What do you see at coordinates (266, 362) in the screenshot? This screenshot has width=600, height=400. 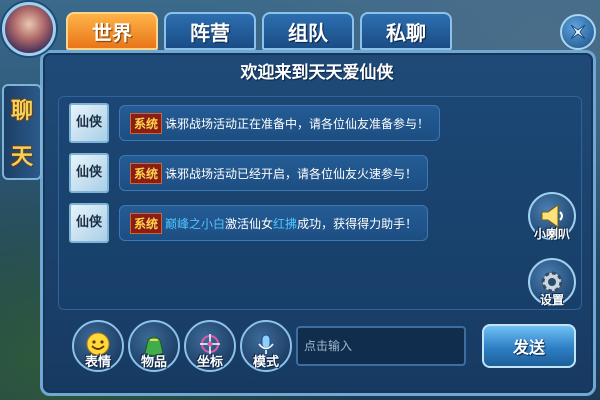 I see `mode-label: 模式` at bounding box center [266, 362].